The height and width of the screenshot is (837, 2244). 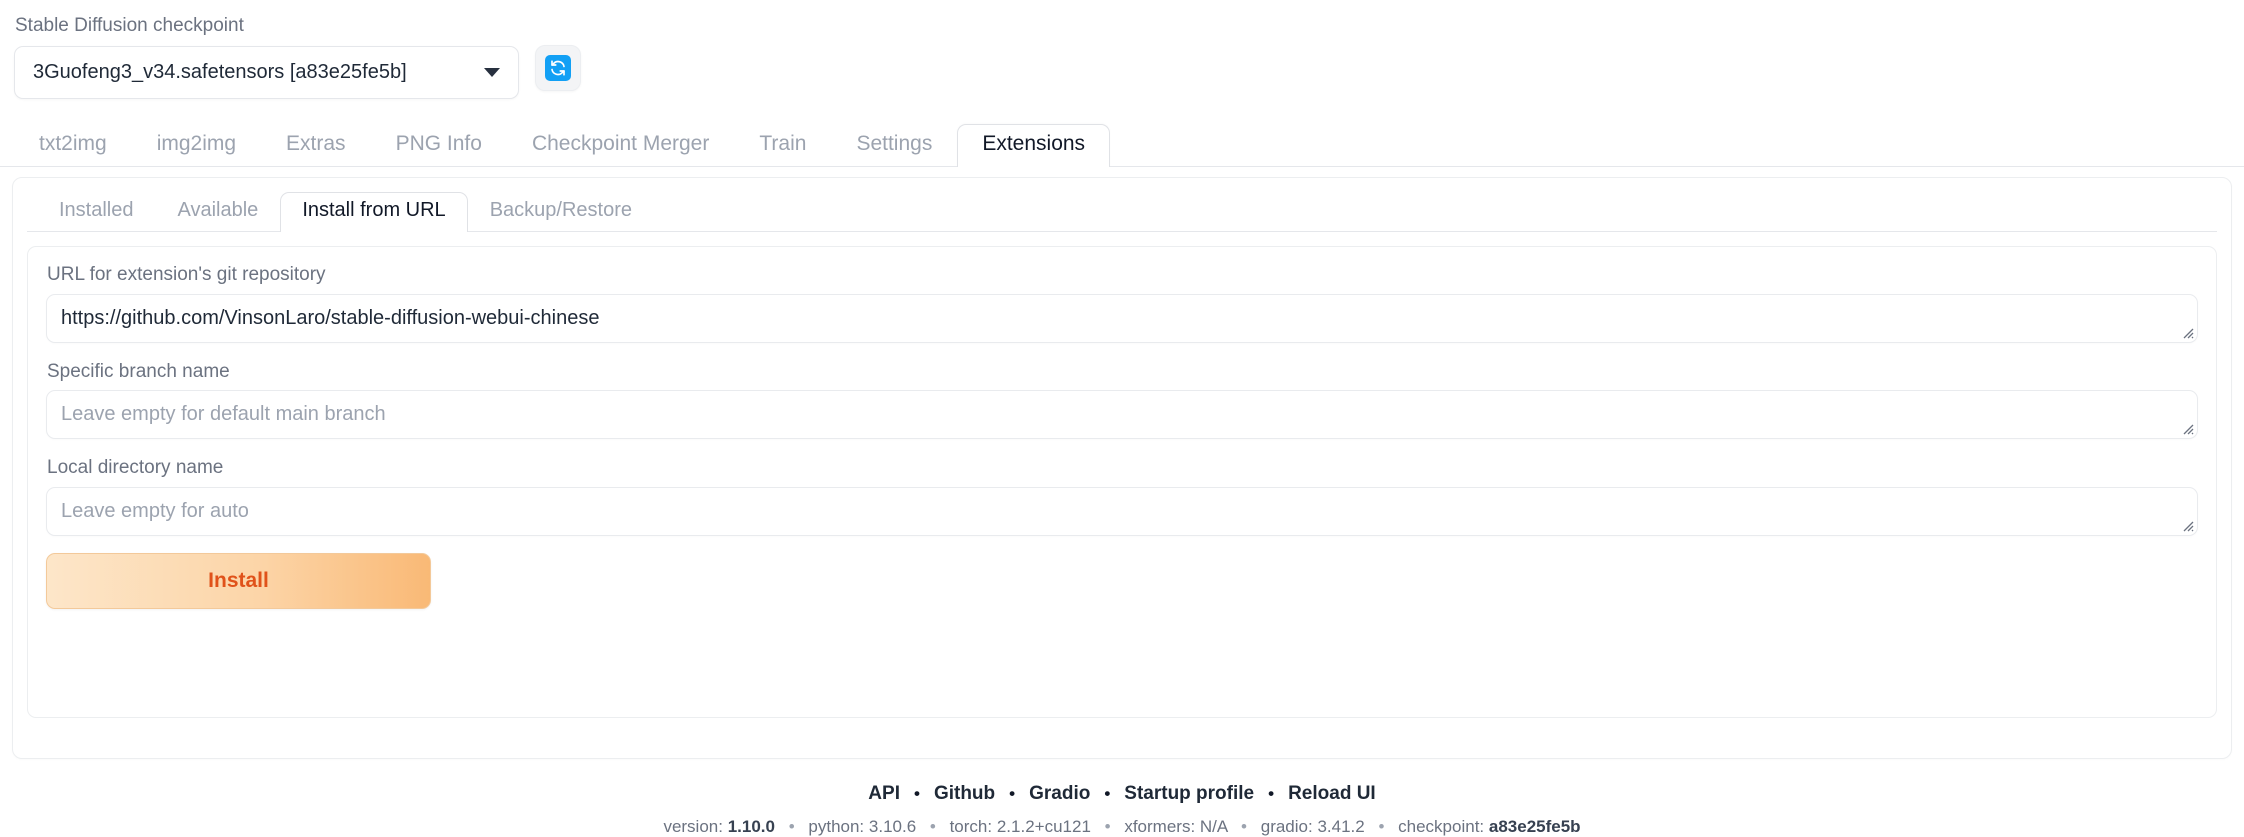 I want to click on checkpoint-hash-value: a83e25fe5b, so click(x=1534, y=826).